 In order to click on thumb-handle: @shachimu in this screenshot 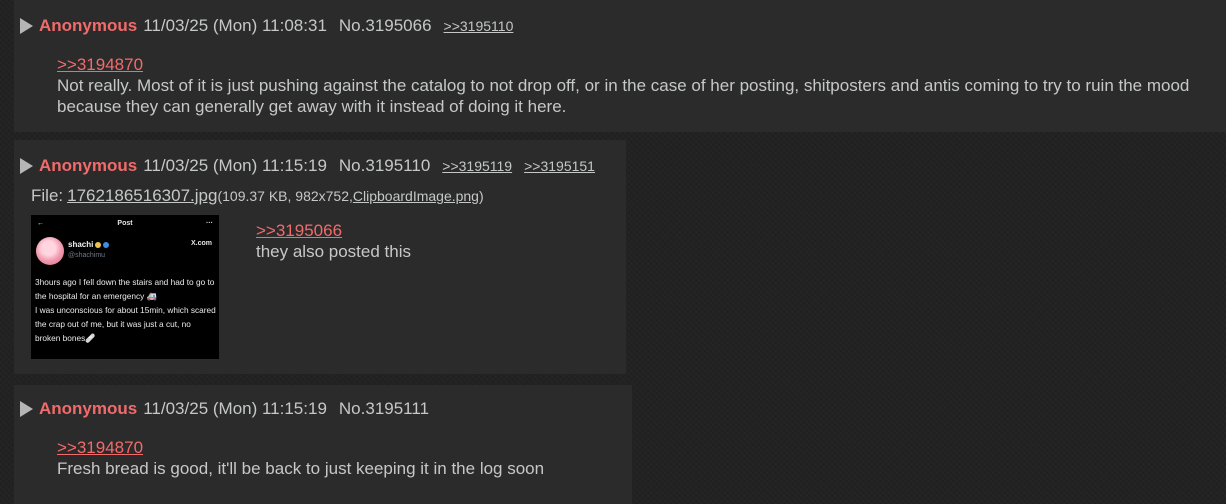, I will do `click(87, 255)`.